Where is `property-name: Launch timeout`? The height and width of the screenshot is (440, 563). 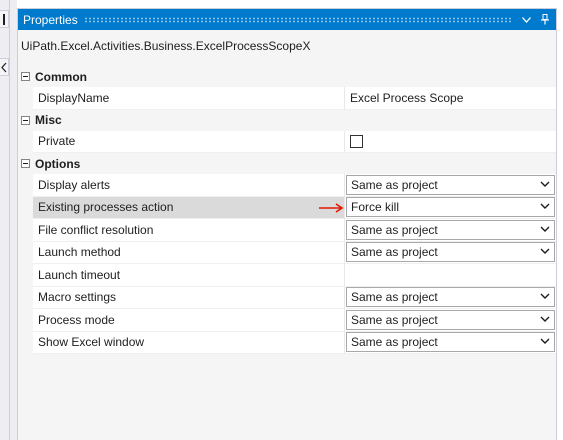
property-name: Launch timeout is located at coordinates (189, 275).